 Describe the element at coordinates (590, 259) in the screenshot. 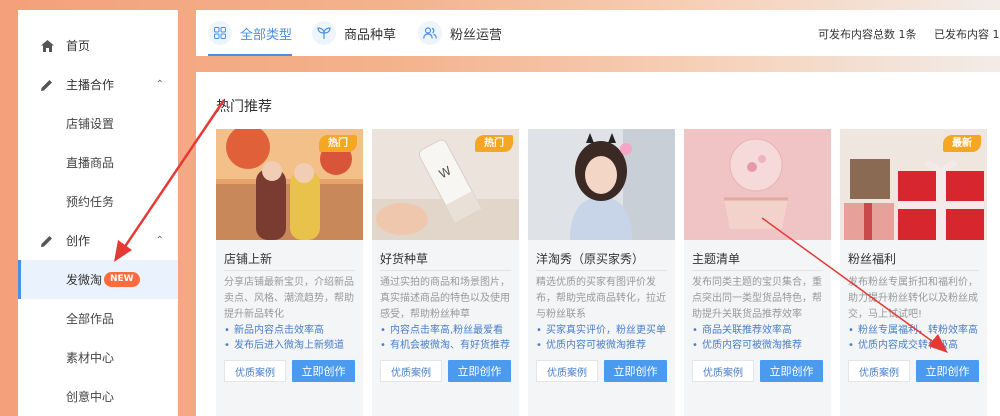

I see `card-title: 洋淘秀（原买家秀）` at that location.